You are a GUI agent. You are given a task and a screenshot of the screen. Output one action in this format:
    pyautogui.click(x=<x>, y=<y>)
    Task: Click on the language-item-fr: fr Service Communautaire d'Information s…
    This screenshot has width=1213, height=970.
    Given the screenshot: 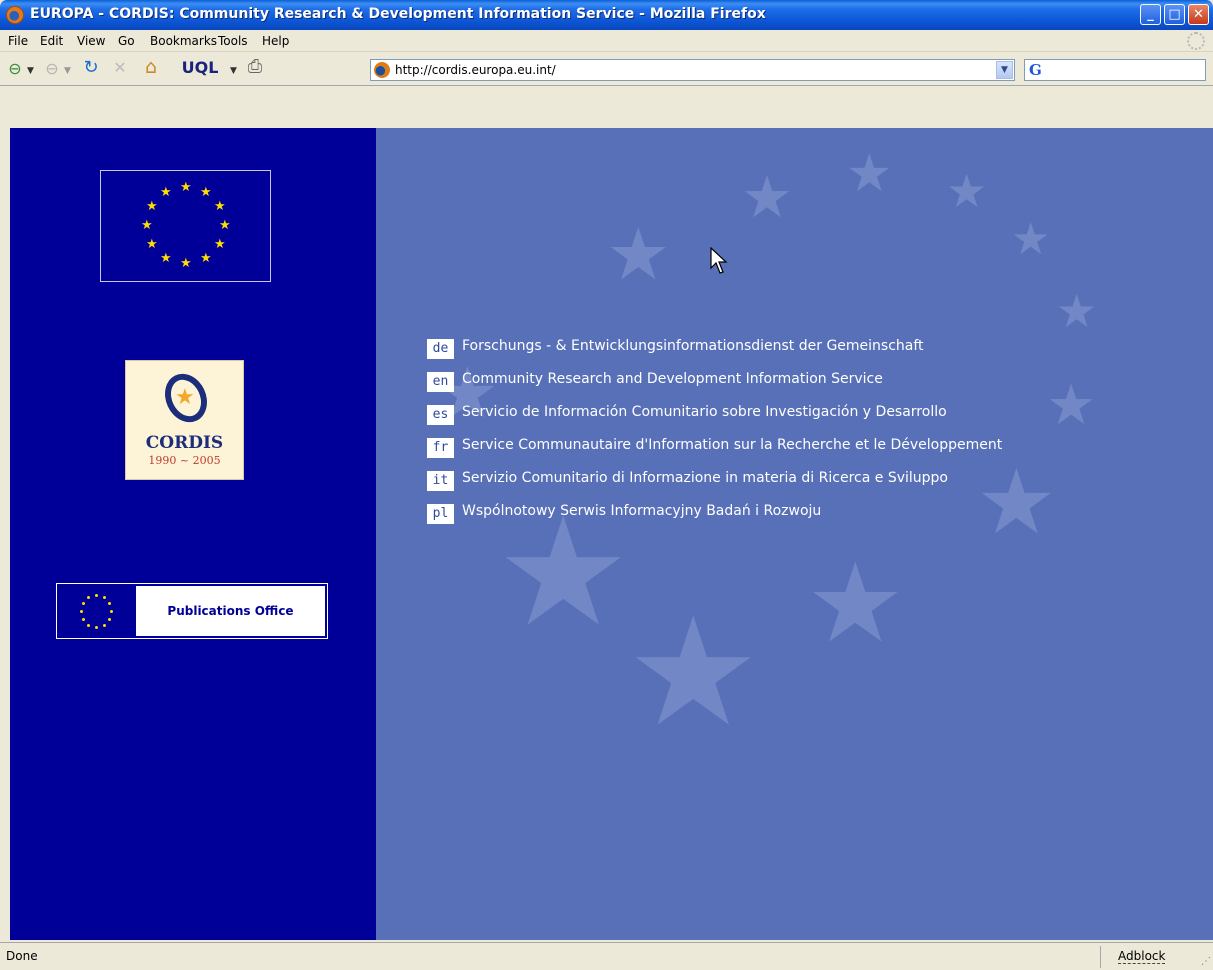 What is the action you would take?
    pyautogui.click(x=777, y=451)
    